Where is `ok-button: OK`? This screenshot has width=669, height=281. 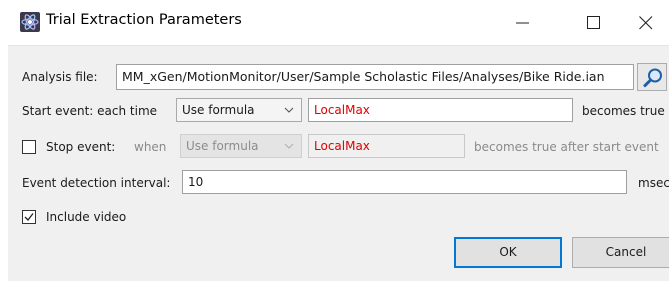
ok-button: OK is located at coordinates (508, 252).